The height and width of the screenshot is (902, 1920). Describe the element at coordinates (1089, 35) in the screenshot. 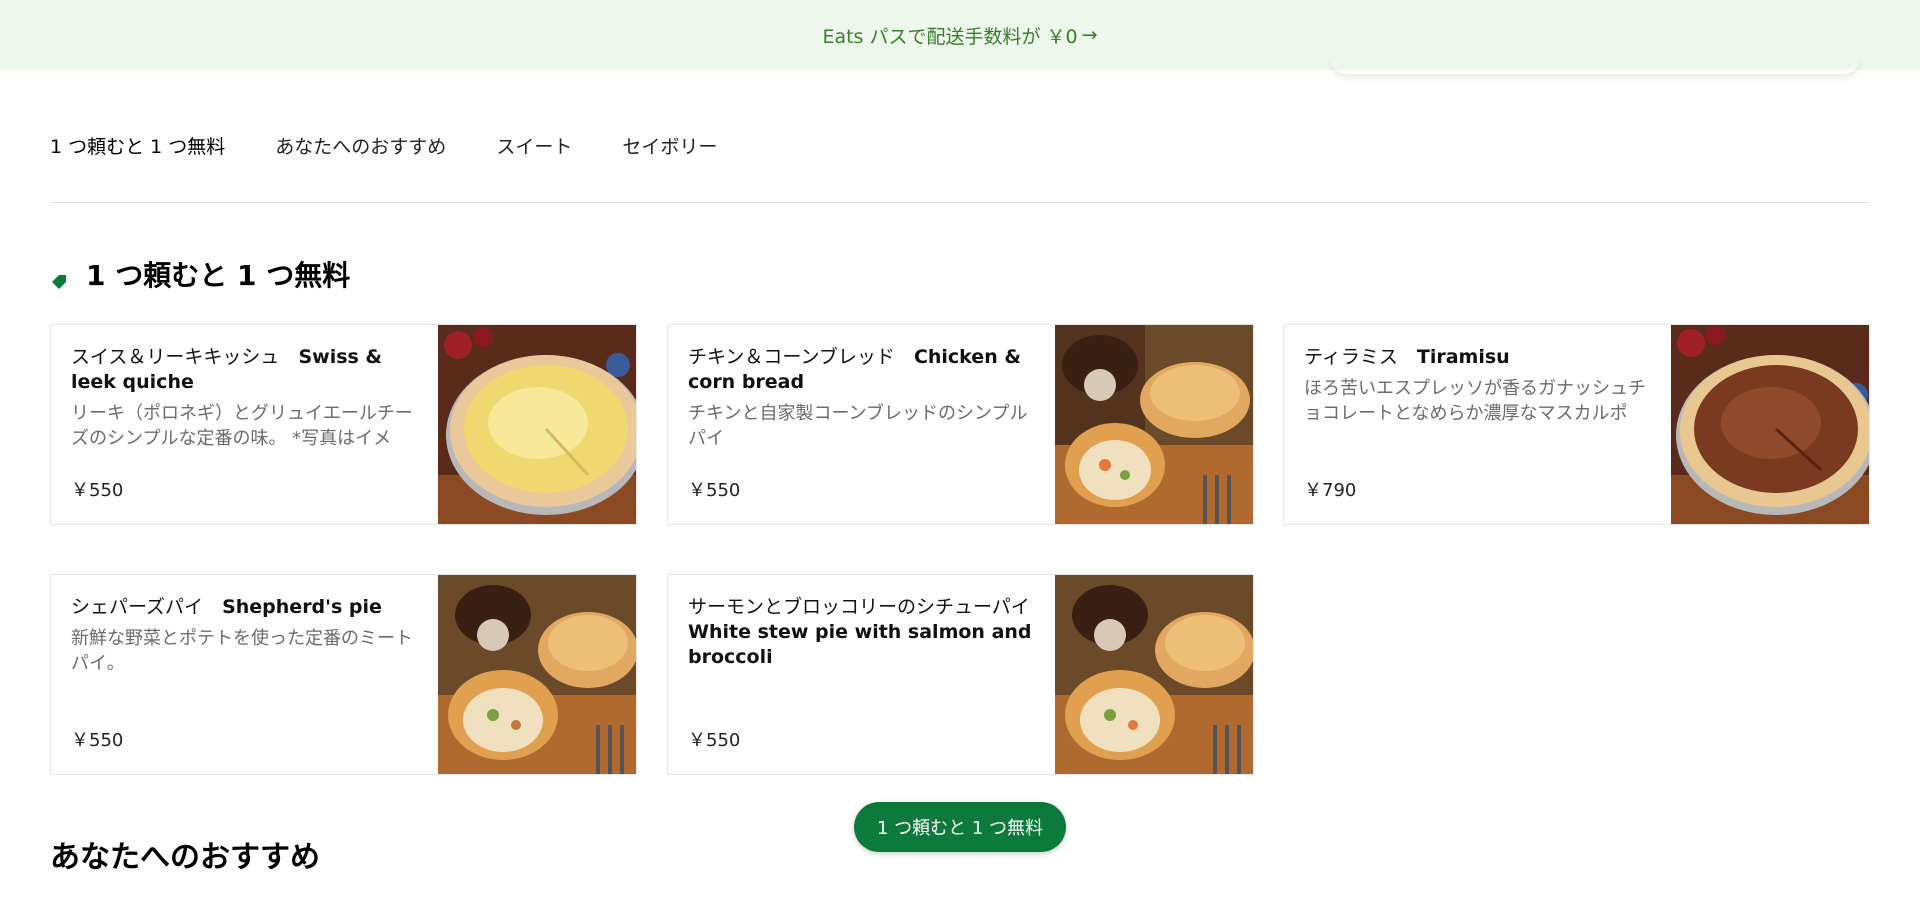

I see `arrow-right-icon: →` at that location.